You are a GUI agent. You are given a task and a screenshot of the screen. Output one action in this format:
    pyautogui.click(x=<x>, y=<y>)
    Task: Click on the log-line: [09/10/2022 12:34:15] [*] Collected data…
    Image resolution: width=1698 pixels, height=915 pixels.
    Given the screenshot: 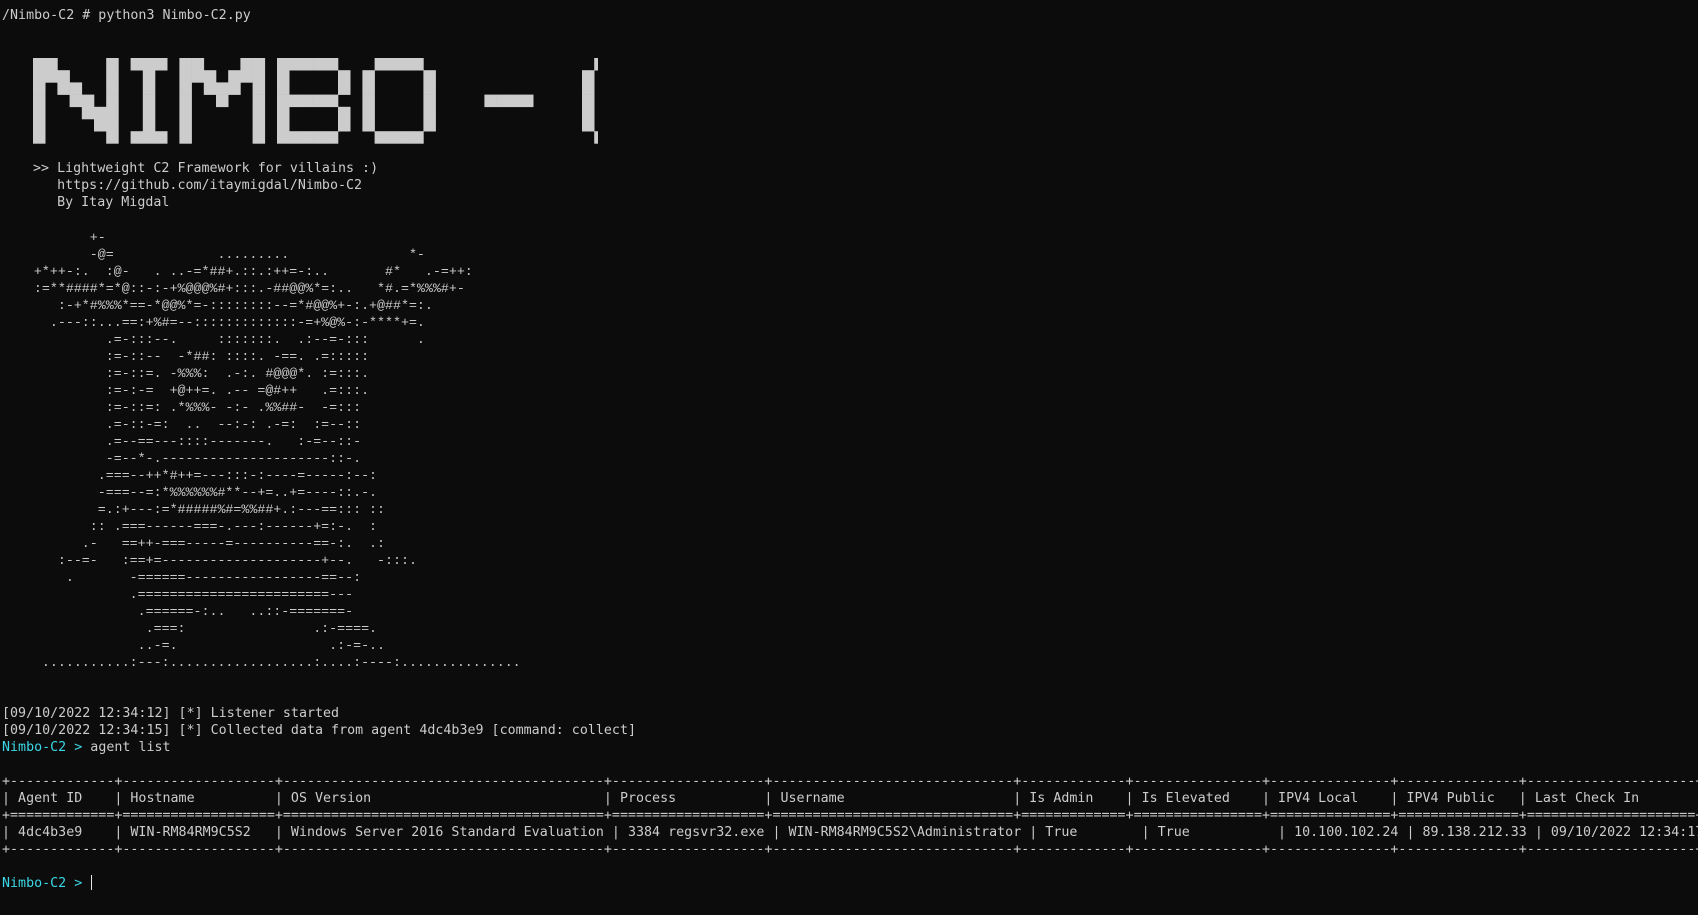 What is the action you would take?
    pyautogui.click(x=319, y=730)
    